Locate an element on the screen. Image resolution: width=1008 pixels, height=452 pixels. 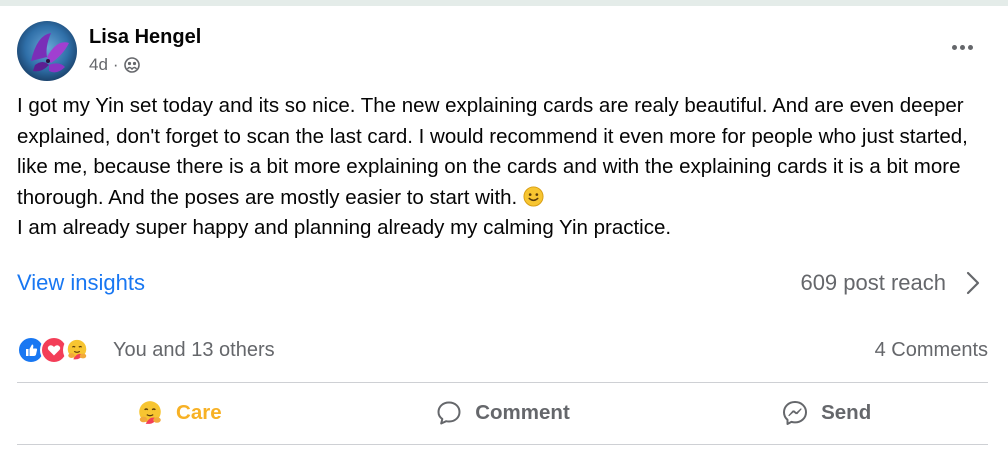
comment-label: Comment is located at coordinates (522, 412).